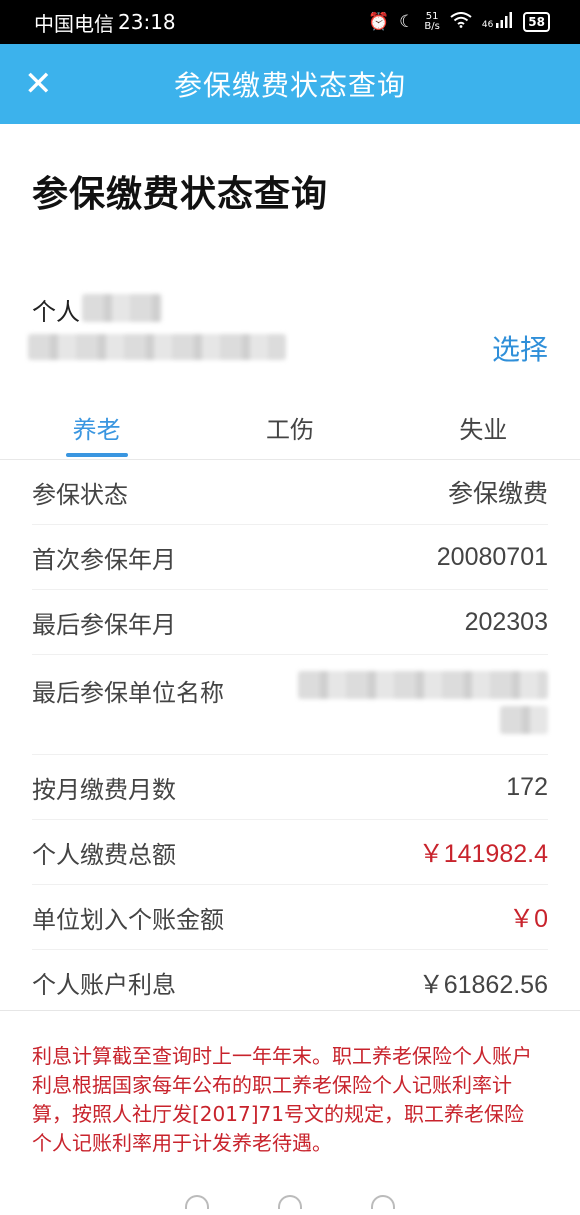 The width and height of the screenshot is (580, 1215). Describe the element at coordinates (483, 429) in the screenshot. I see `tab-unemployment: 失业` at that location.